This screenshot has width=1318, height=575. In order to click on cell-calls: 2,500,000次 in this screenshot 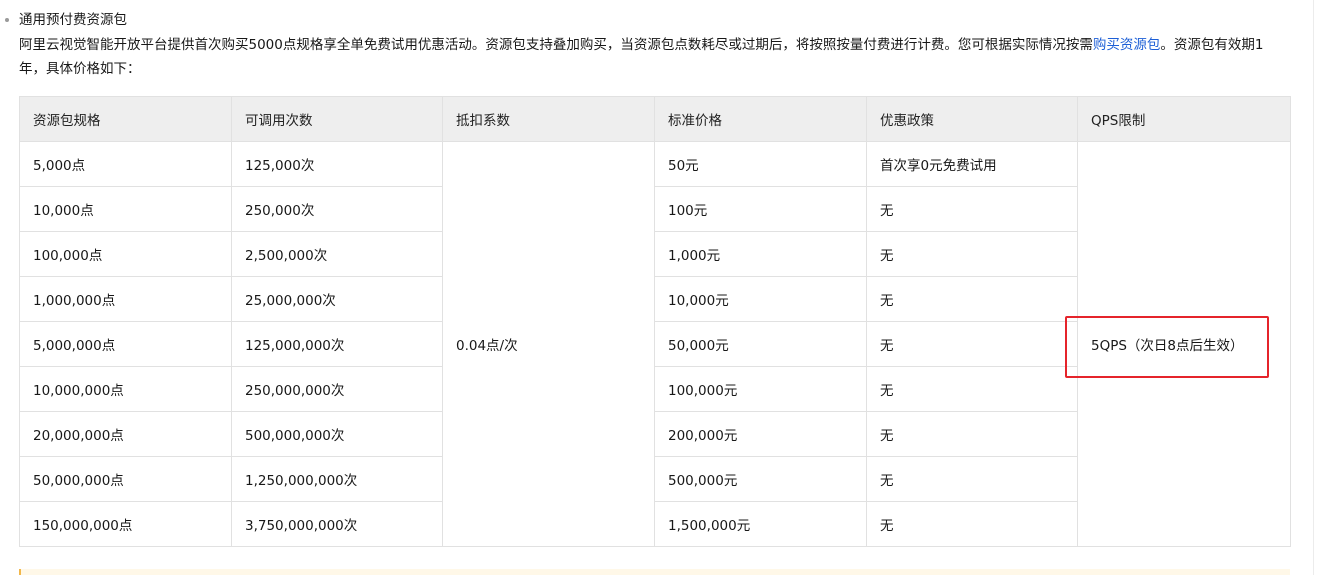, I will do `click(337, 254)`.